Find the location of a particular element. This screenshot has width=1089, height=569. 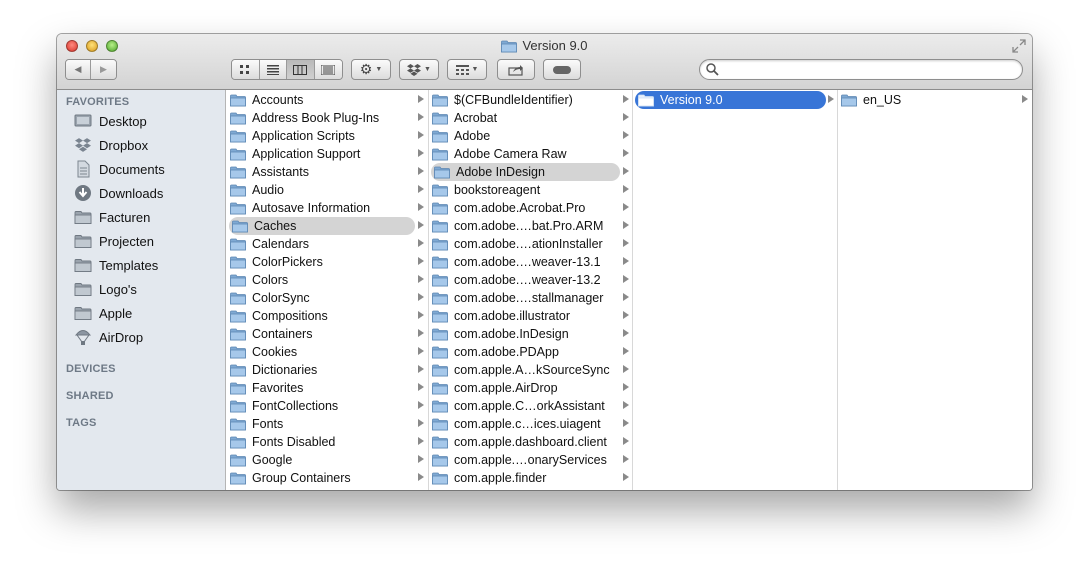

folder-row: com.apple.A…kSourceSync is located at coordinates (529, 370).